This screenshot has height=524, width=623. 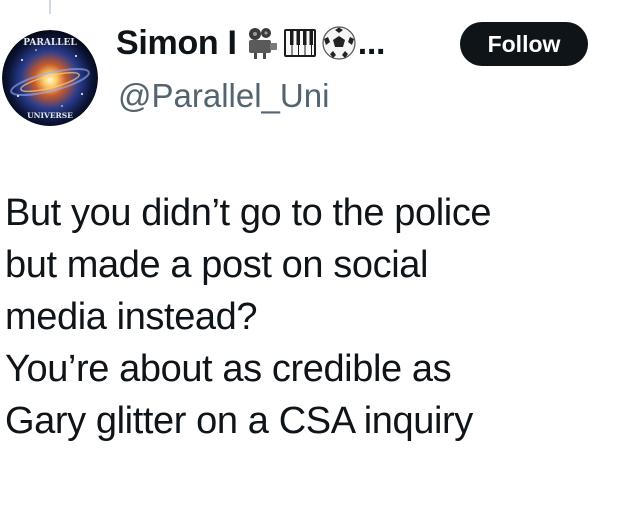 What do you see at coordinates (248, 213) in the screenshot?
I see `post-line: But you didn’t go to the police` at bounding box center [248, 213].